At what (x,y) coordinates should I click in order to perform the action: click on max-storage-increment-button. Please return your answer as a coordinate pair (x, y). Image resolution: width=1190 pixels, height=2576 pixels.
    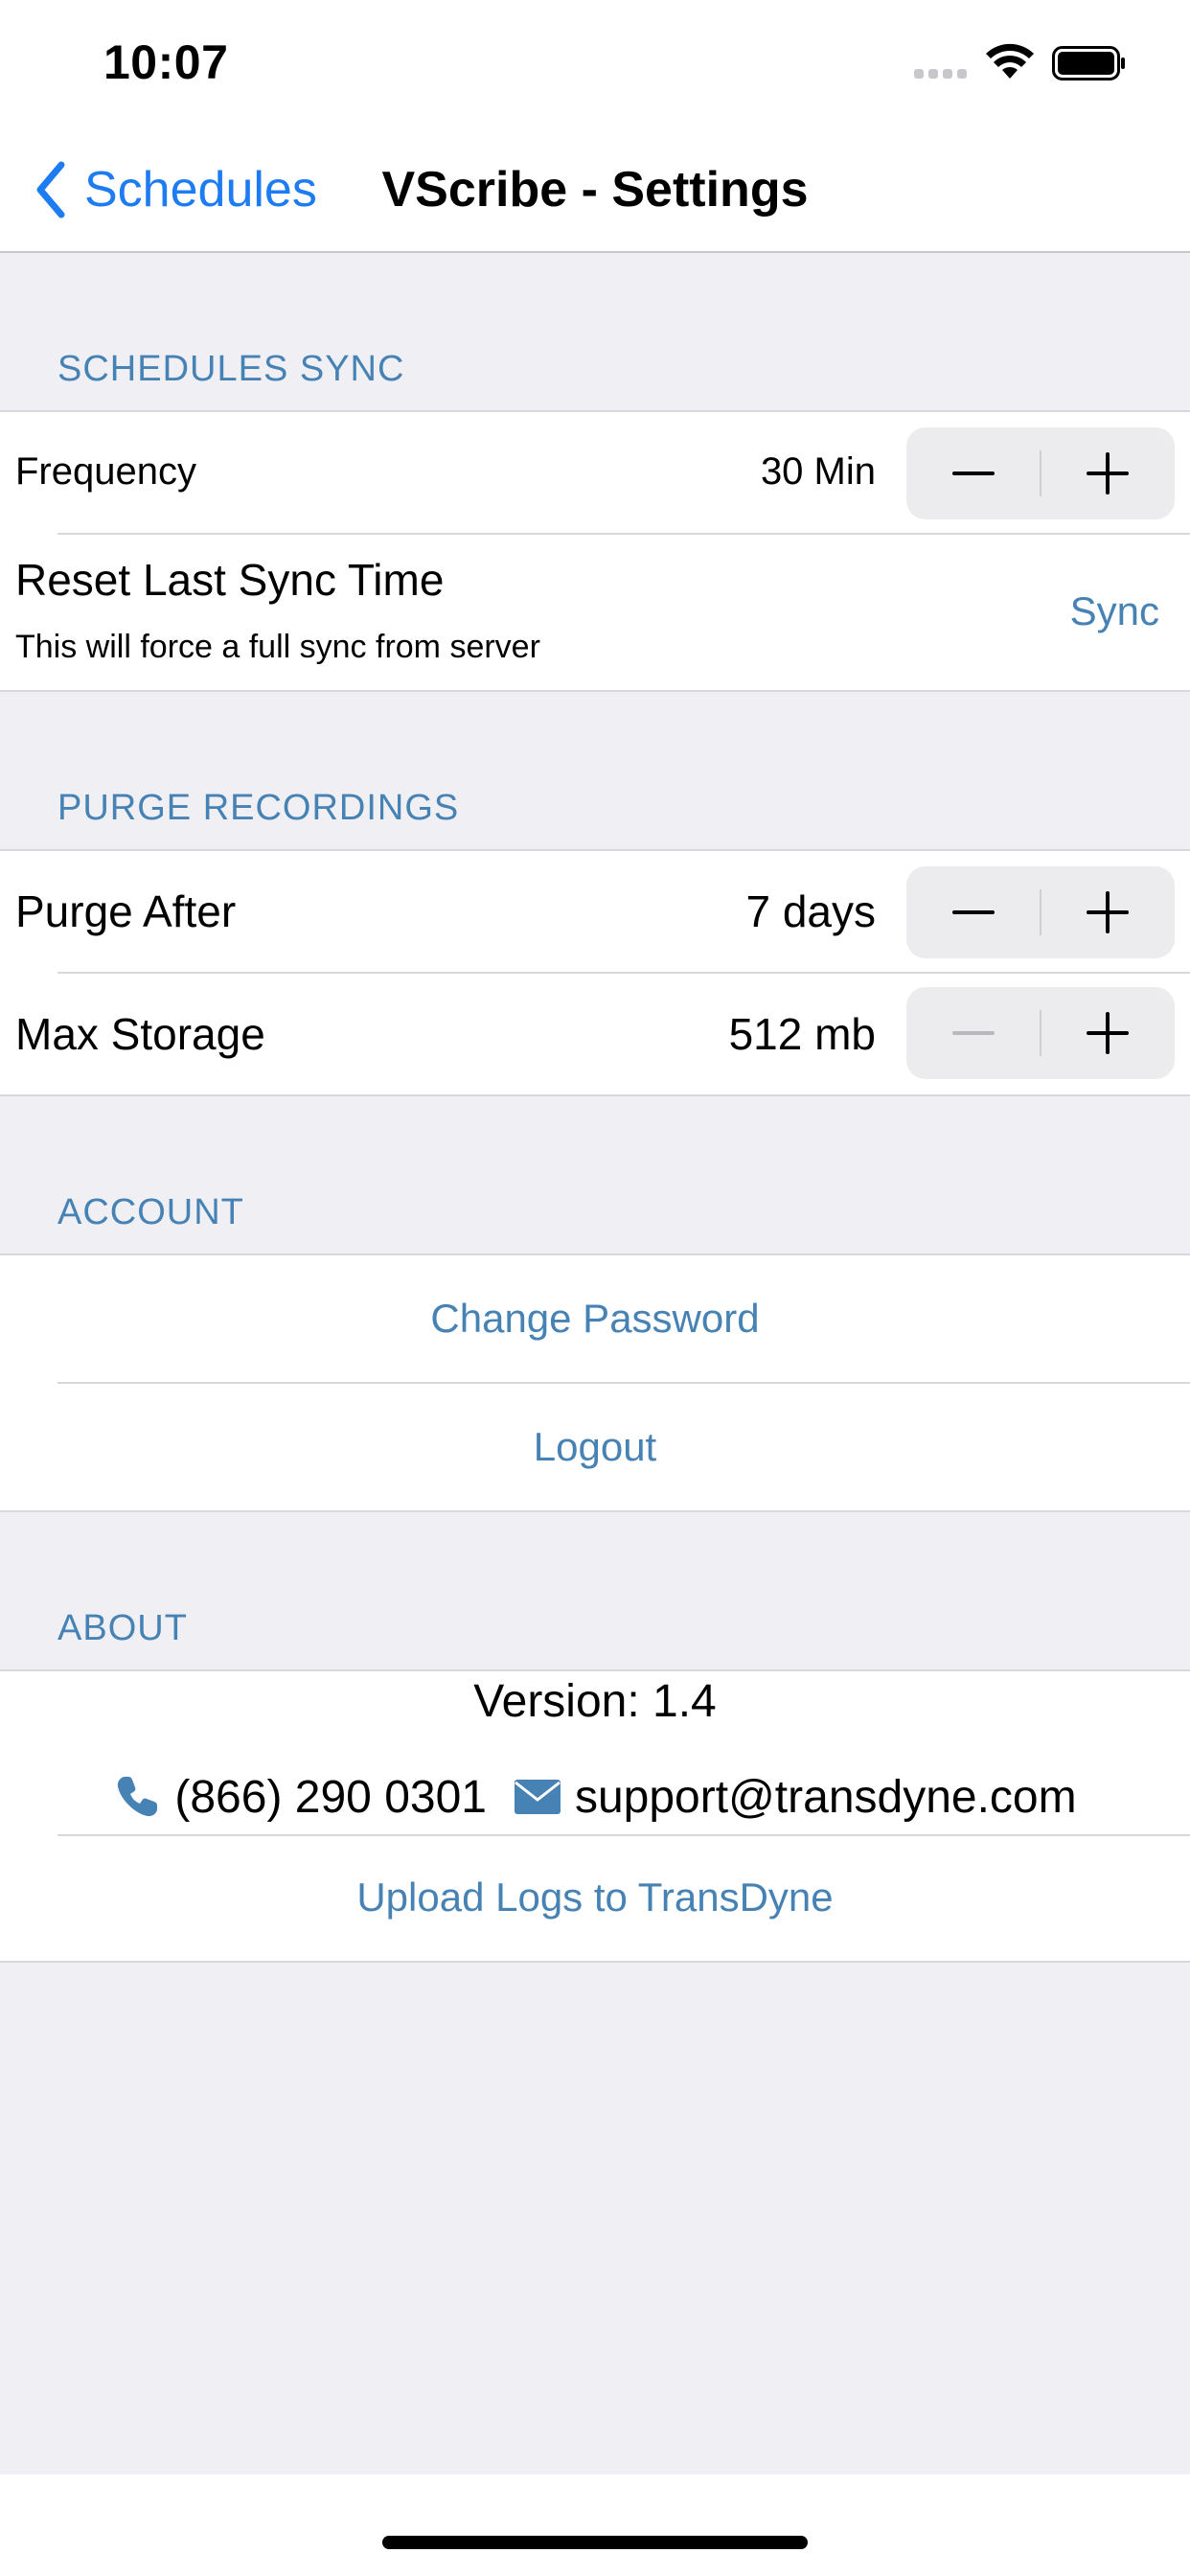
    Looking at the image, I should click on (1108, 1033).